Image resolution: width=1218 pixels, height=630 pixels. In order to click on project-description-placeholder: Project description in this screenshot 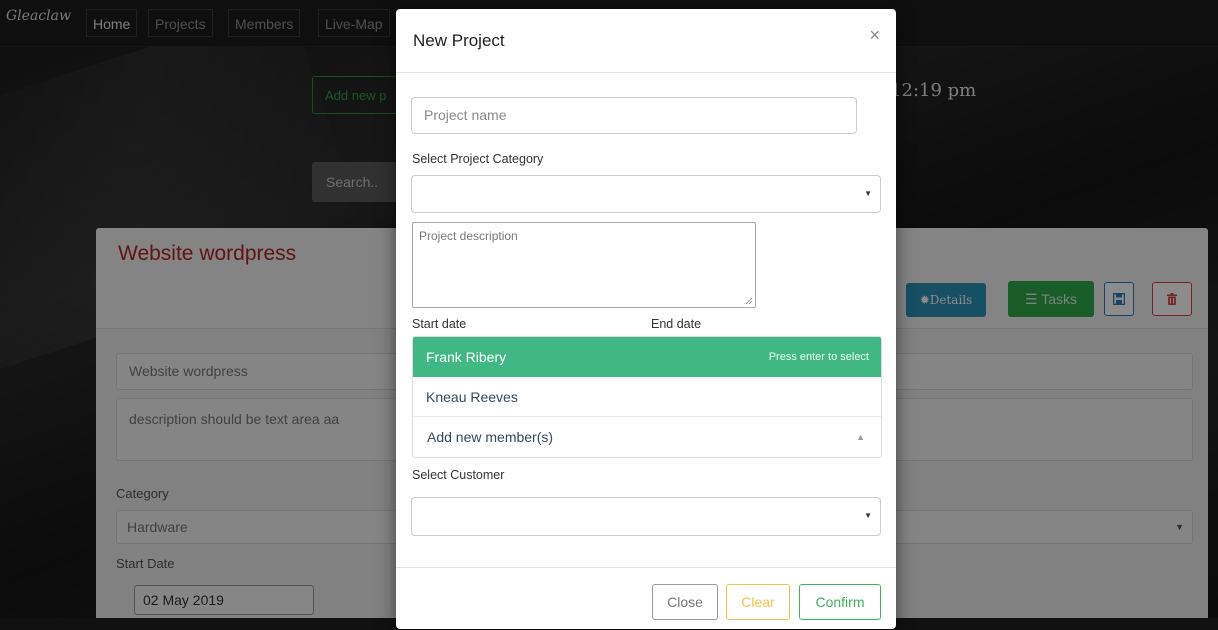, I will do `click(468, 236)`.